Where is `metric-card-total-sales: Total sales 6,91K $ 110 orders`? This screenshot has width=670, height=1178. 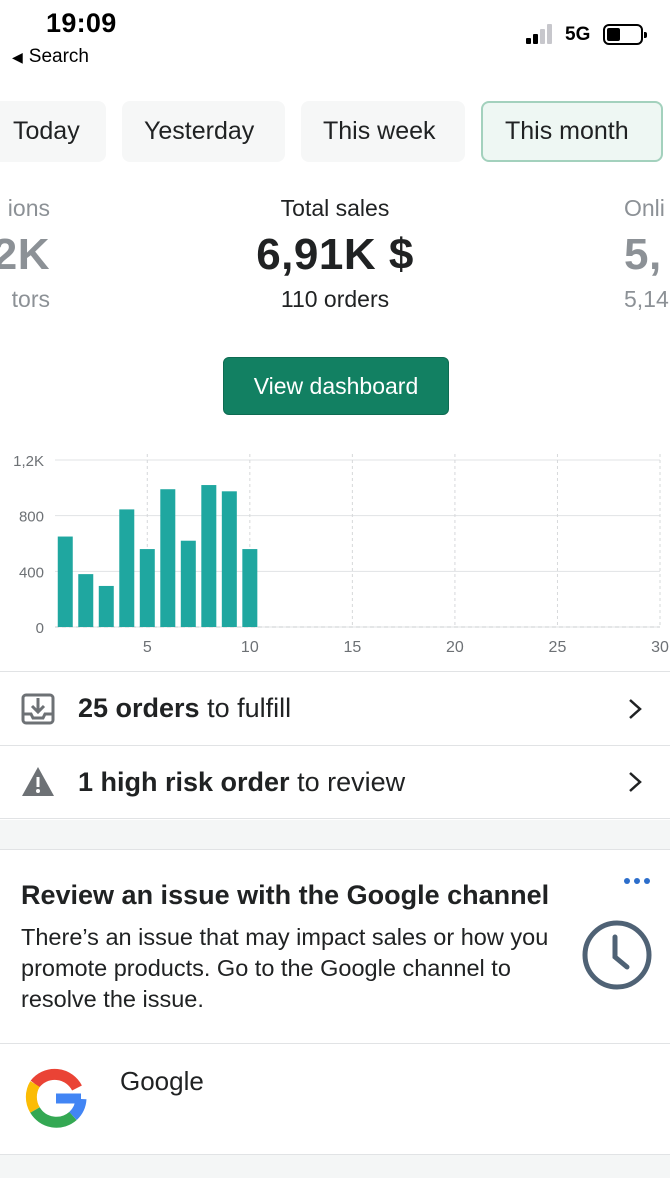
metric-card-total-sales: Total sales 6,91K $ 110 orders is located at coordinates (335, 254).